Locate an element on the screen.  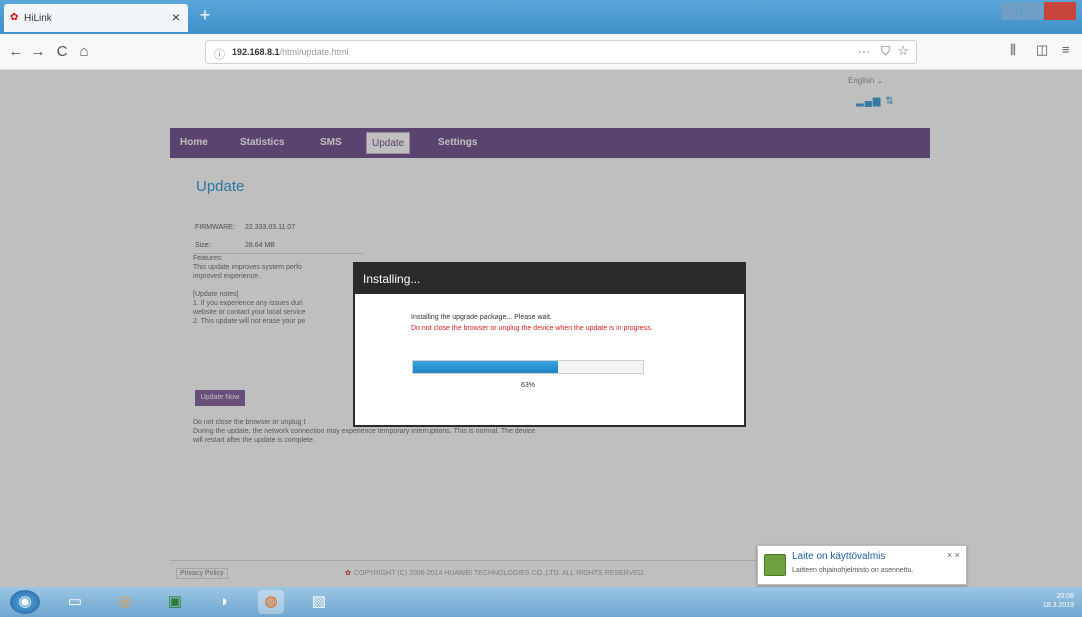
window-close-button is located at coordinates (1059, 11).